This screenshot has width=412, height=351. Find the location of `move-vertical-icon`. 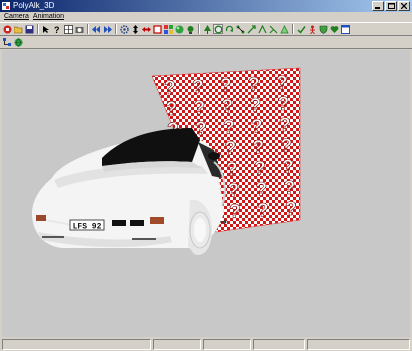

move-vertical-icon is located at coordinates (135, 29).